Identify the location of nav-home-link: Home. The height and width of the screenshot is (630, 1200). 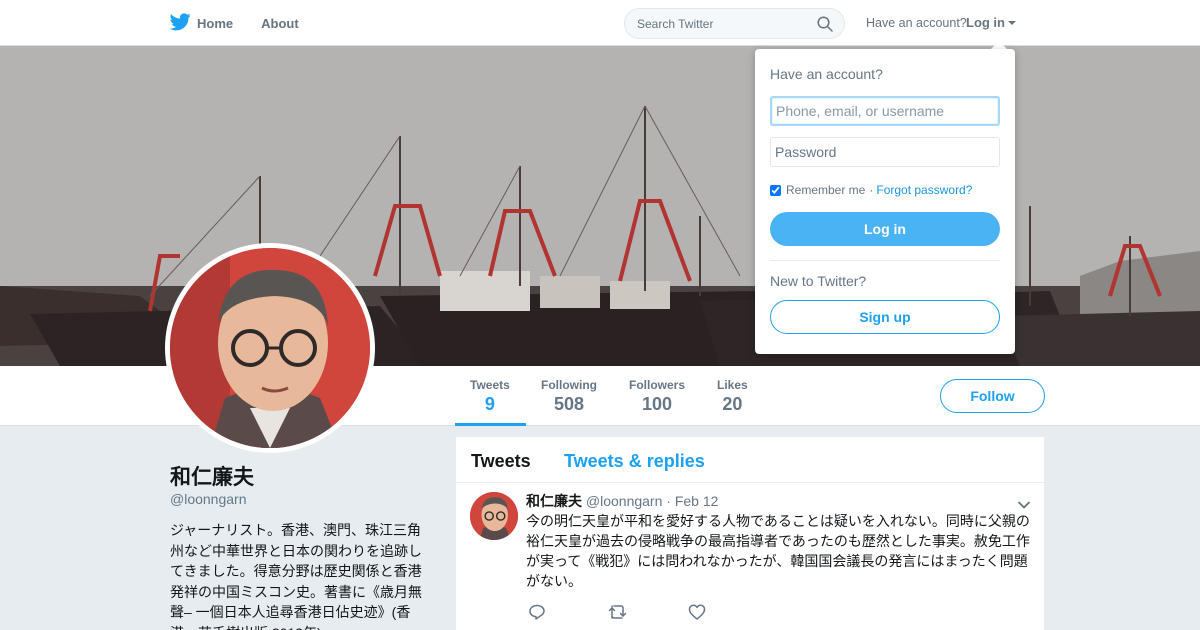
(201, 23).